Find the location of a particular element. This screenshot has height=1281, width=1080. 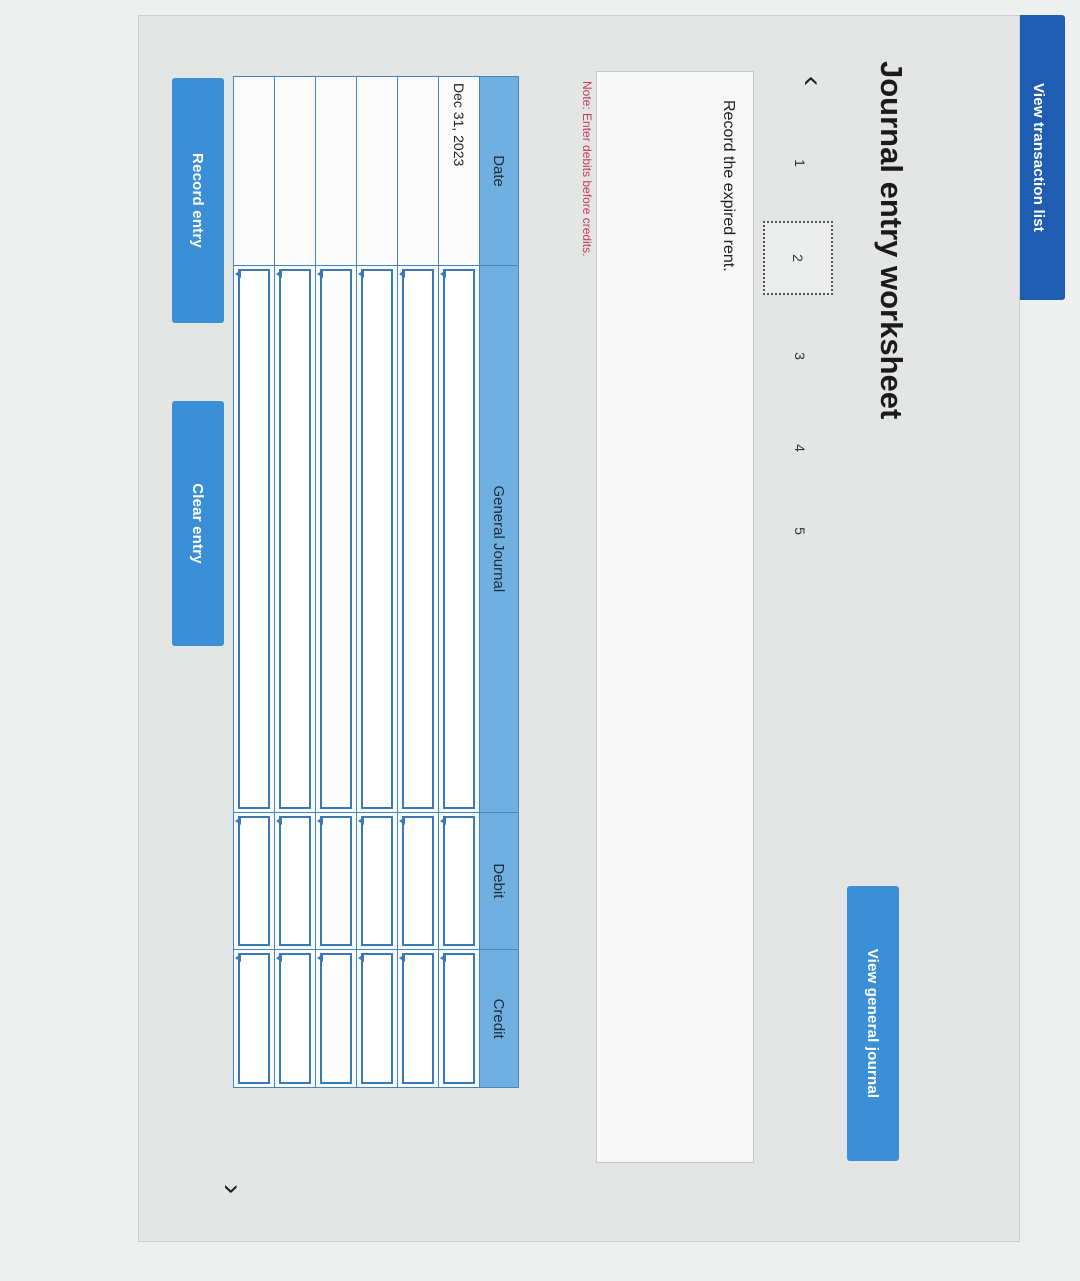

page-label: 1 is located at coordinates (800, 163).